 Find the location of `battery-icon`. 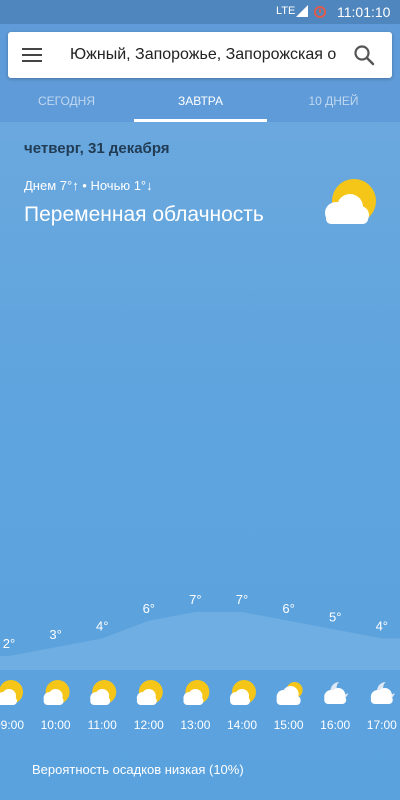

battery-icon is located at coordinates (320, 12).